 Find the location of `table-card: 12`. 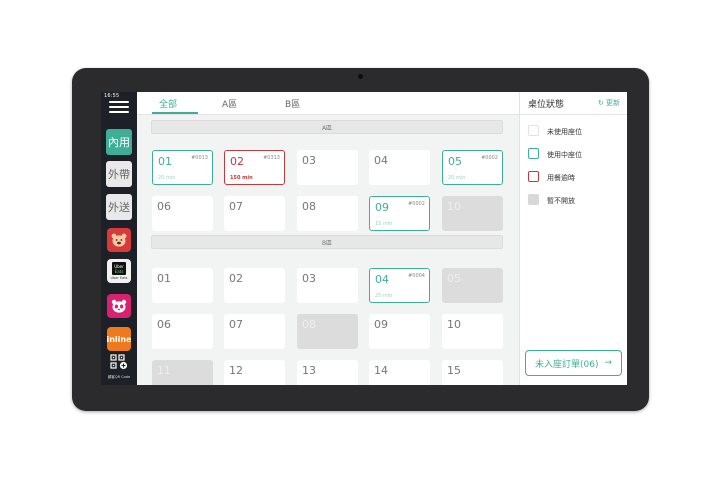

table-card: 12 is located at coordinates (254, 372).